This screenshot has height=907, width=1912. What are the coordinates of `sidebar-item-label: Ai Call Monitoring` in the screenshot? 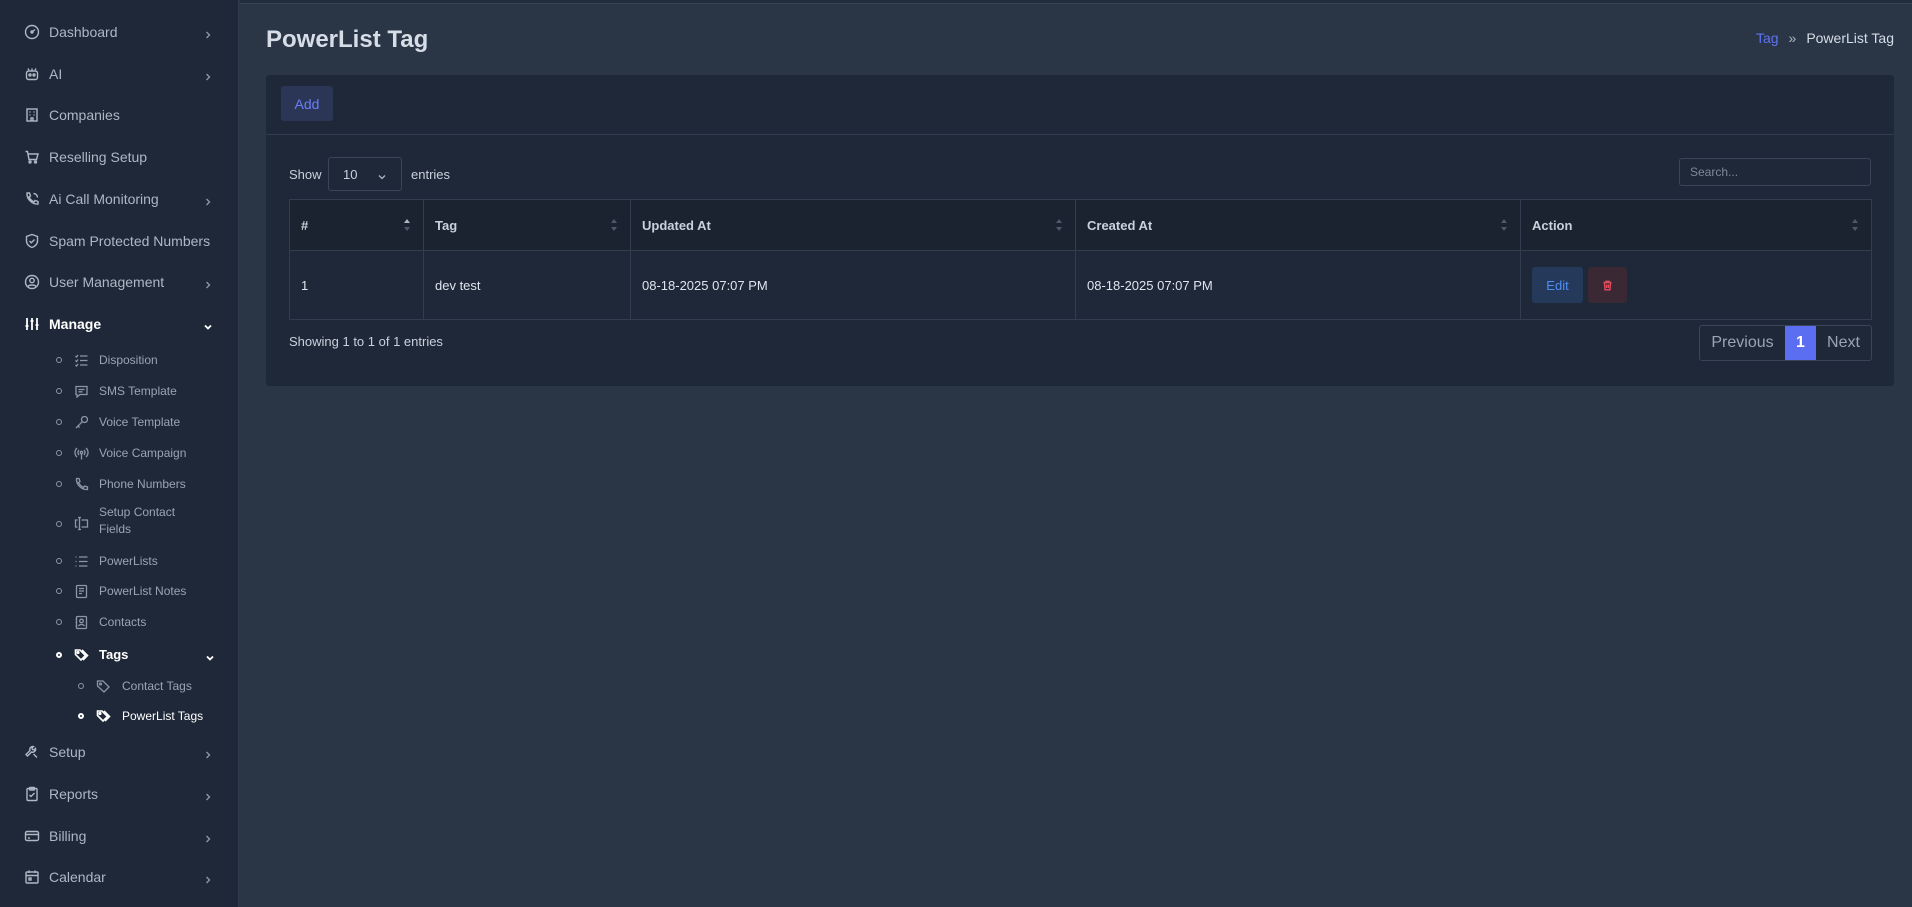 It's located at (104, 199).